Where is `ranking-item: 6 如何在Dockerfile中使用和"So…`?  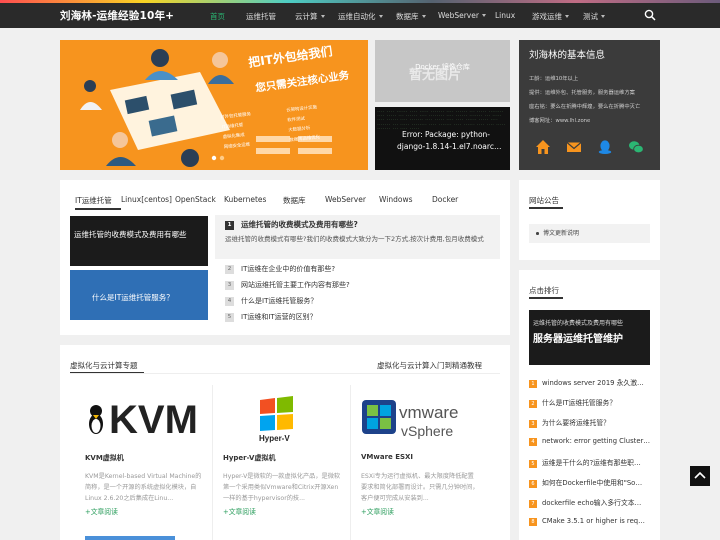 ranking-item: 6 如何在Dockerfile中使用和"So… is located at coordinates (590, 482).